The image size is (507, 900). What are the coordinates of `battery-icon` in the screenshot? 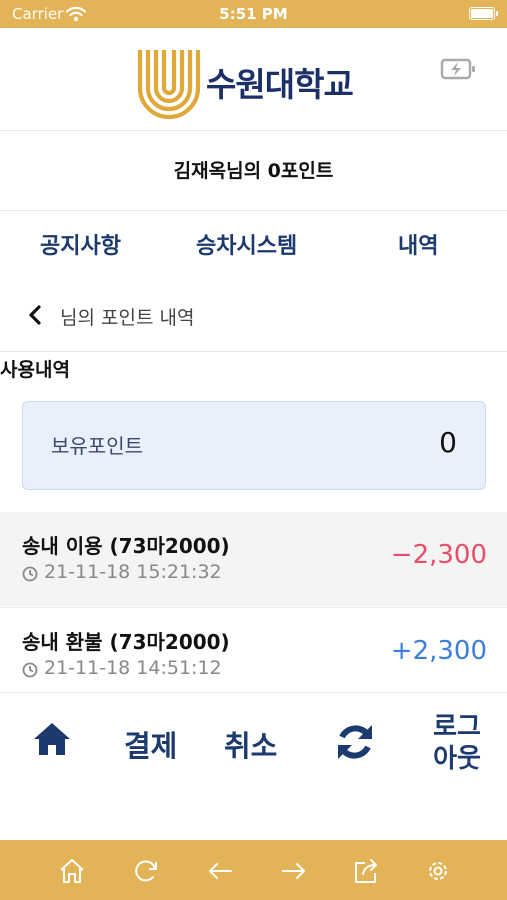 It's located at (483, 13).